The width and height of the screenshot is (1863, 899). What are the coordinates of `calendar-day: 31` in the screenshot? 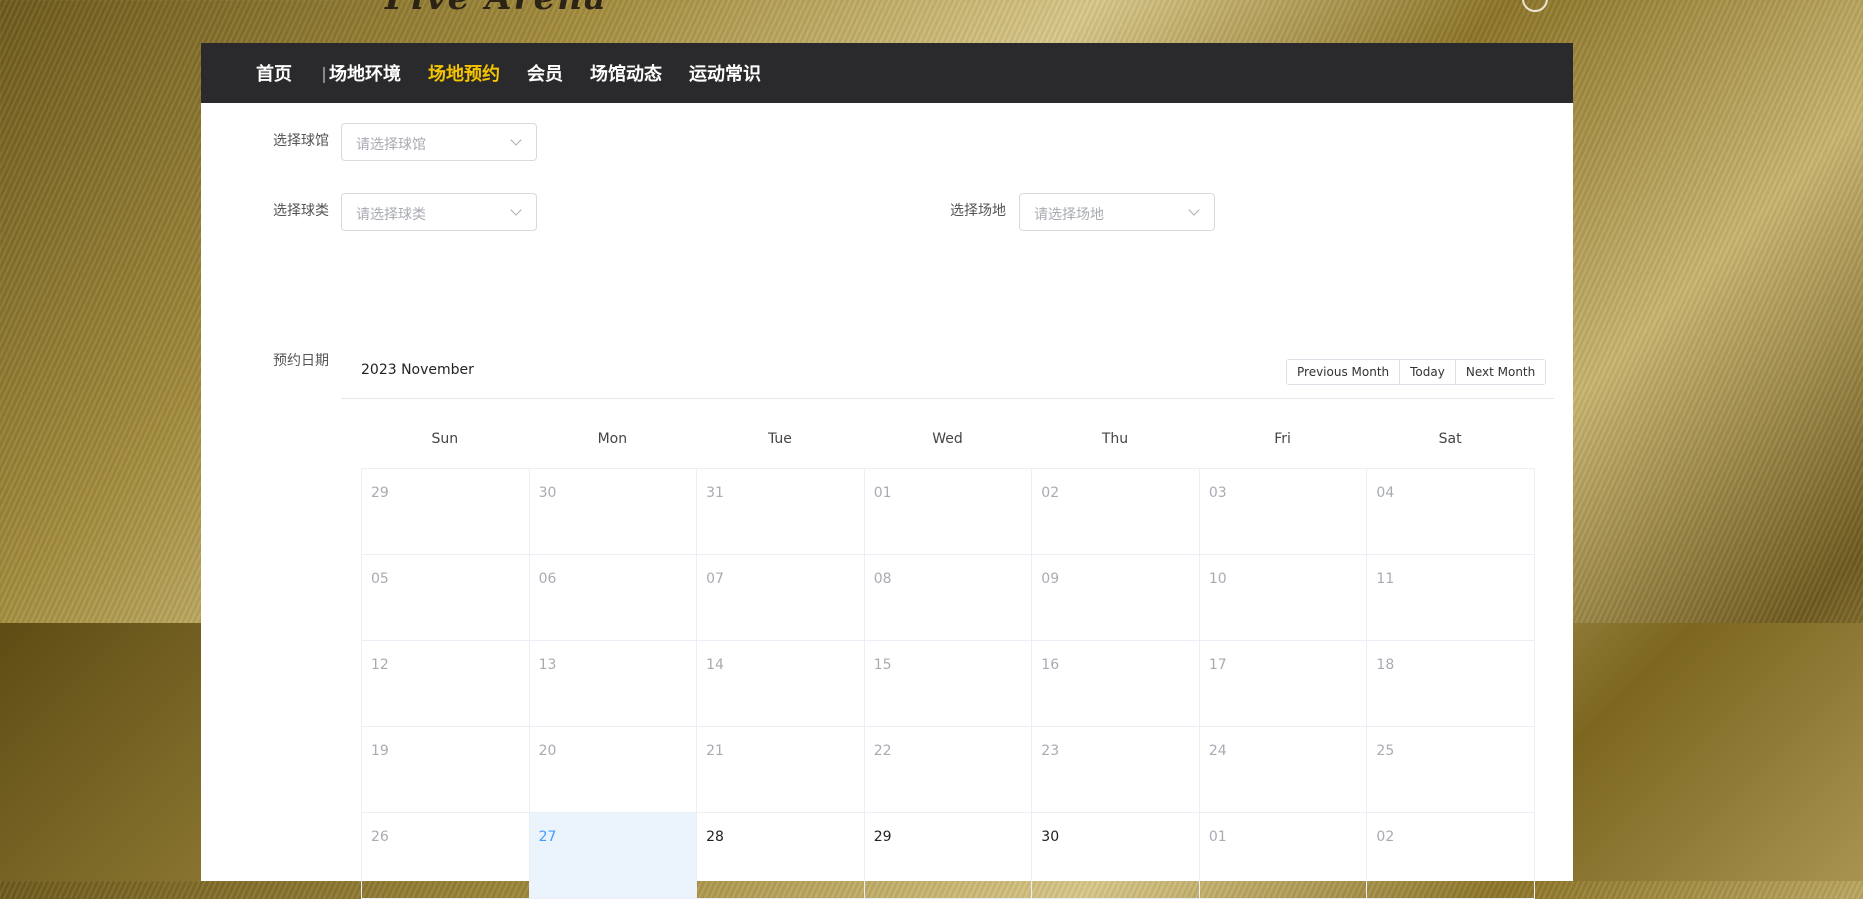 It's located at (781, 512).